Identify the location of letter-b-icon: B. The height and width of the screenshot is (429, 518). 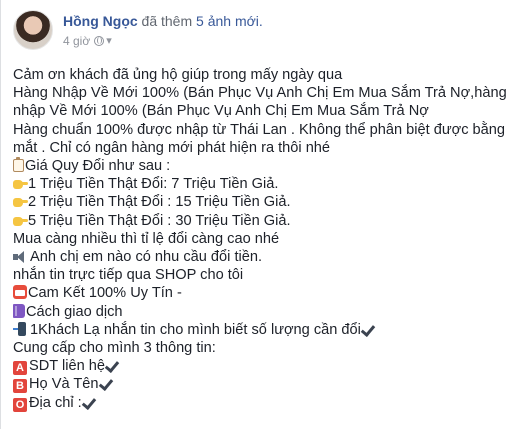
(20, 386).